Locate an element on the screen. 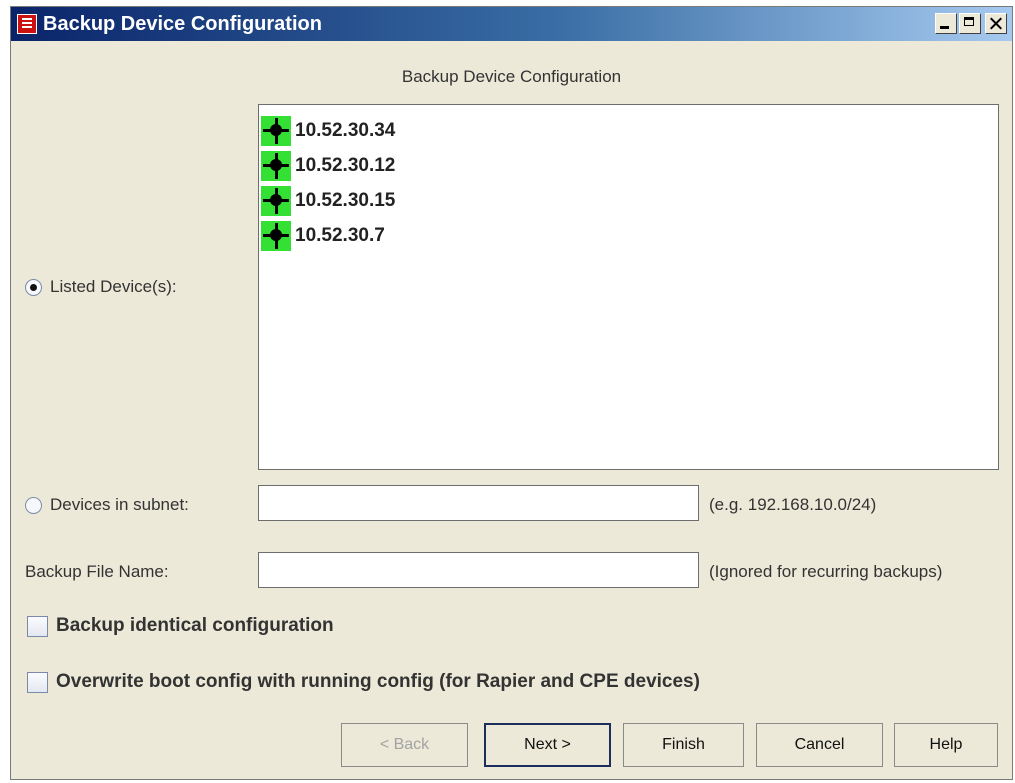 The height and width of the screenshot is (783, 1015). devices-in-subnet-label: Devices in subnet: is located at coordinates (119, 504).